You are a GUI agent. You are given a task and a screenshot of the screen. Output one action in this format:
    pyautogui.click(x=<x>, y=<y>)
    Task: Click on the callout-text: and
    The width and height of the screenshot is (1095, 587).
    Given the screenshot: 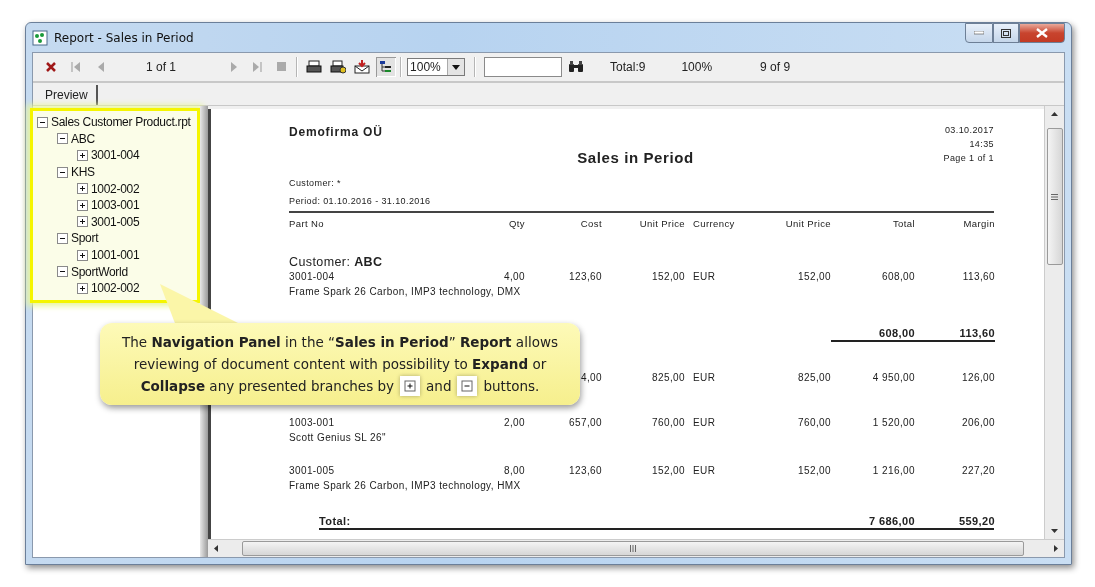 What is the action you would take?
    pyautogui.click(x=439, y=386)
    